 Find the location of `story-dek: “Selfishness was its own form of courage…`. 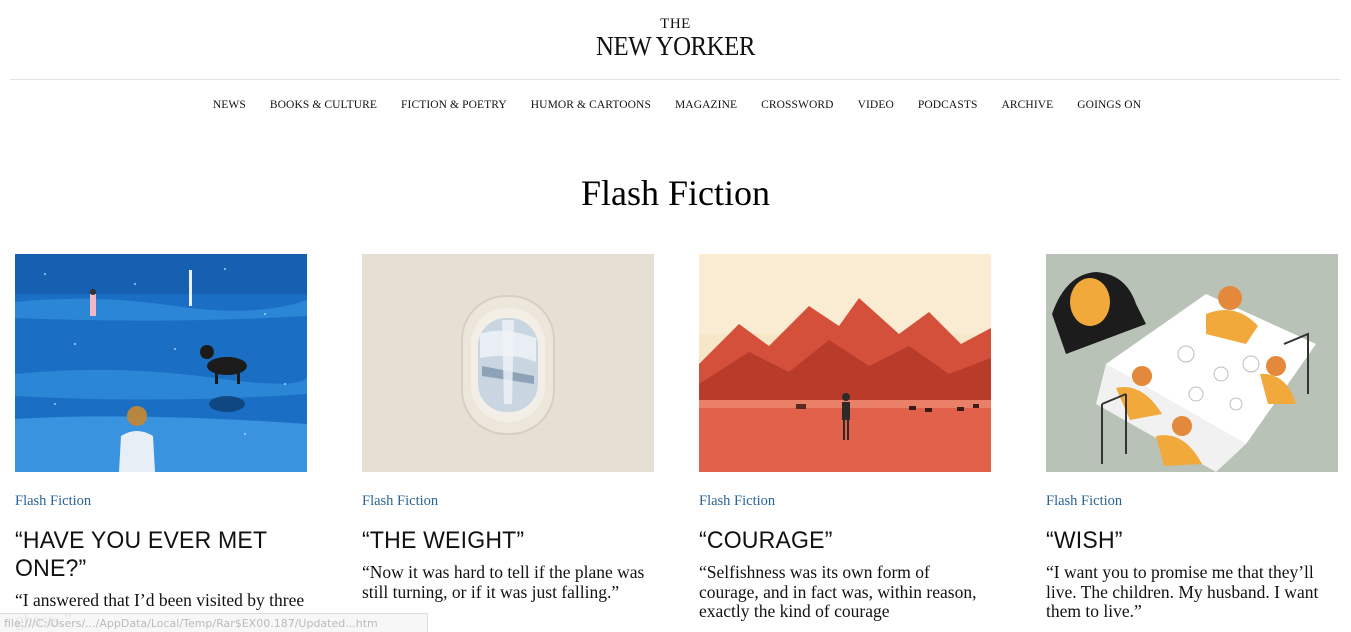

story-dek: “Selfishness was its own form of courage… is located at coordinates (838, 591).